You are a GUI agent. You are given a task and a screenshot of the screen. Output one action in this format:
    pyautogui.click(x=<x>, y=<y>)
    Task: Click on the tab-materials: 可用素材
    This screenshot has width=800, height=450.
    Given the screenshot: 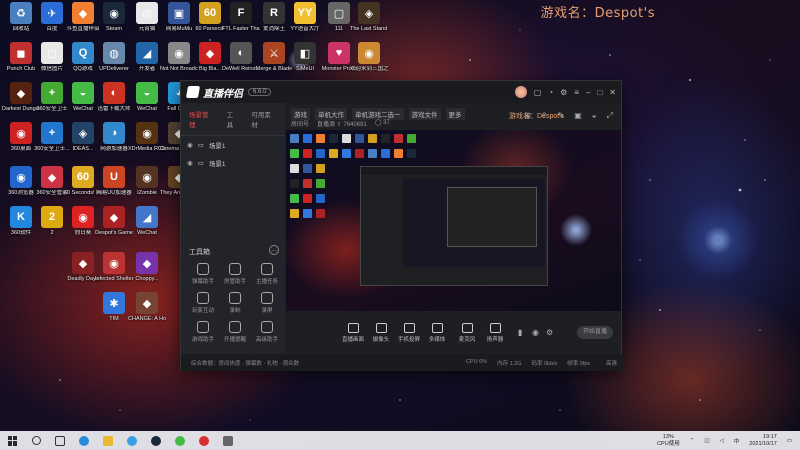 What is the action you would take?
    pyautogui.click(x=264, y=119)
    